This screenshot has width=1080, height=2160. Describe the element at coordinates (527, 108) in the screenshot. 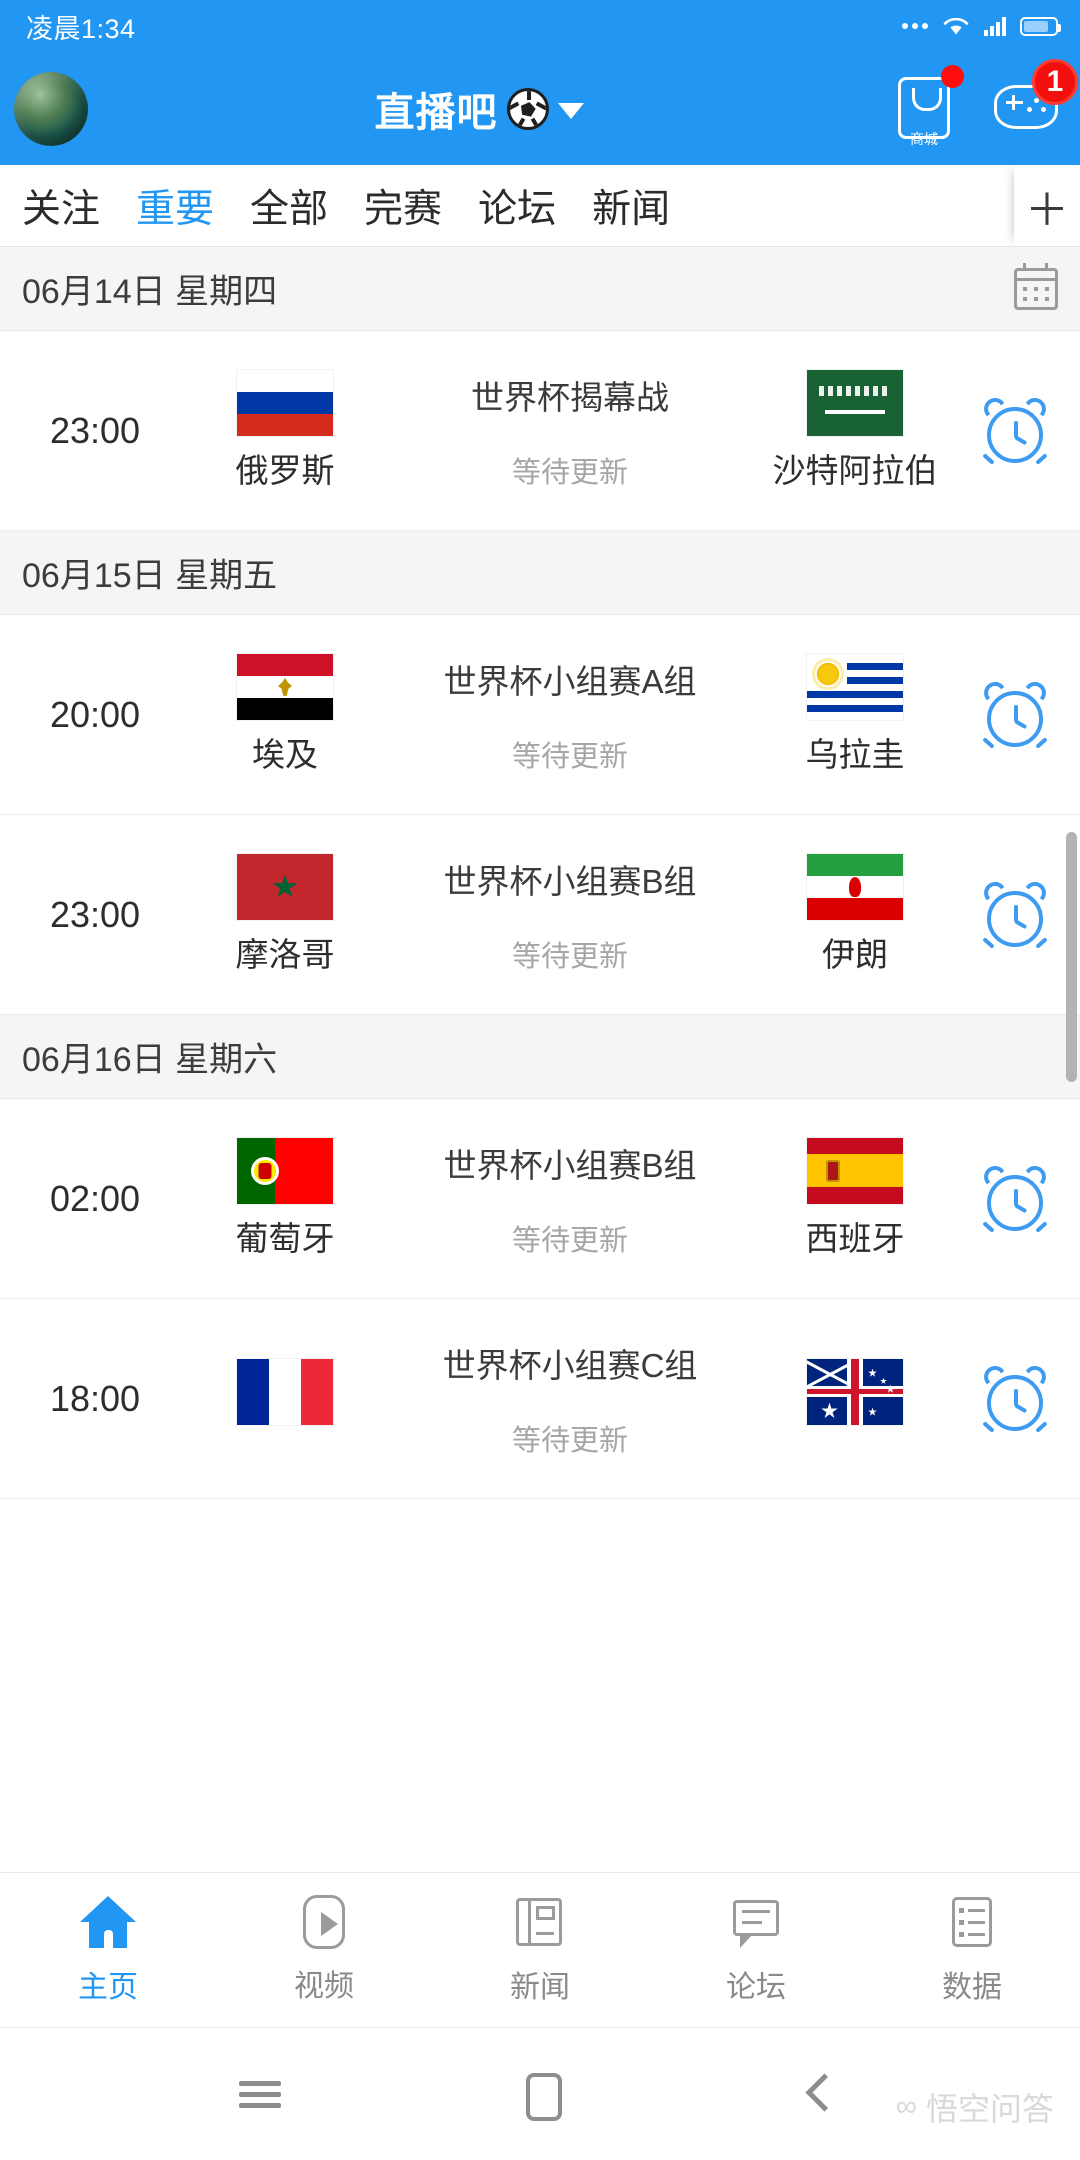

I see `soccer-ball-icon` at that location.